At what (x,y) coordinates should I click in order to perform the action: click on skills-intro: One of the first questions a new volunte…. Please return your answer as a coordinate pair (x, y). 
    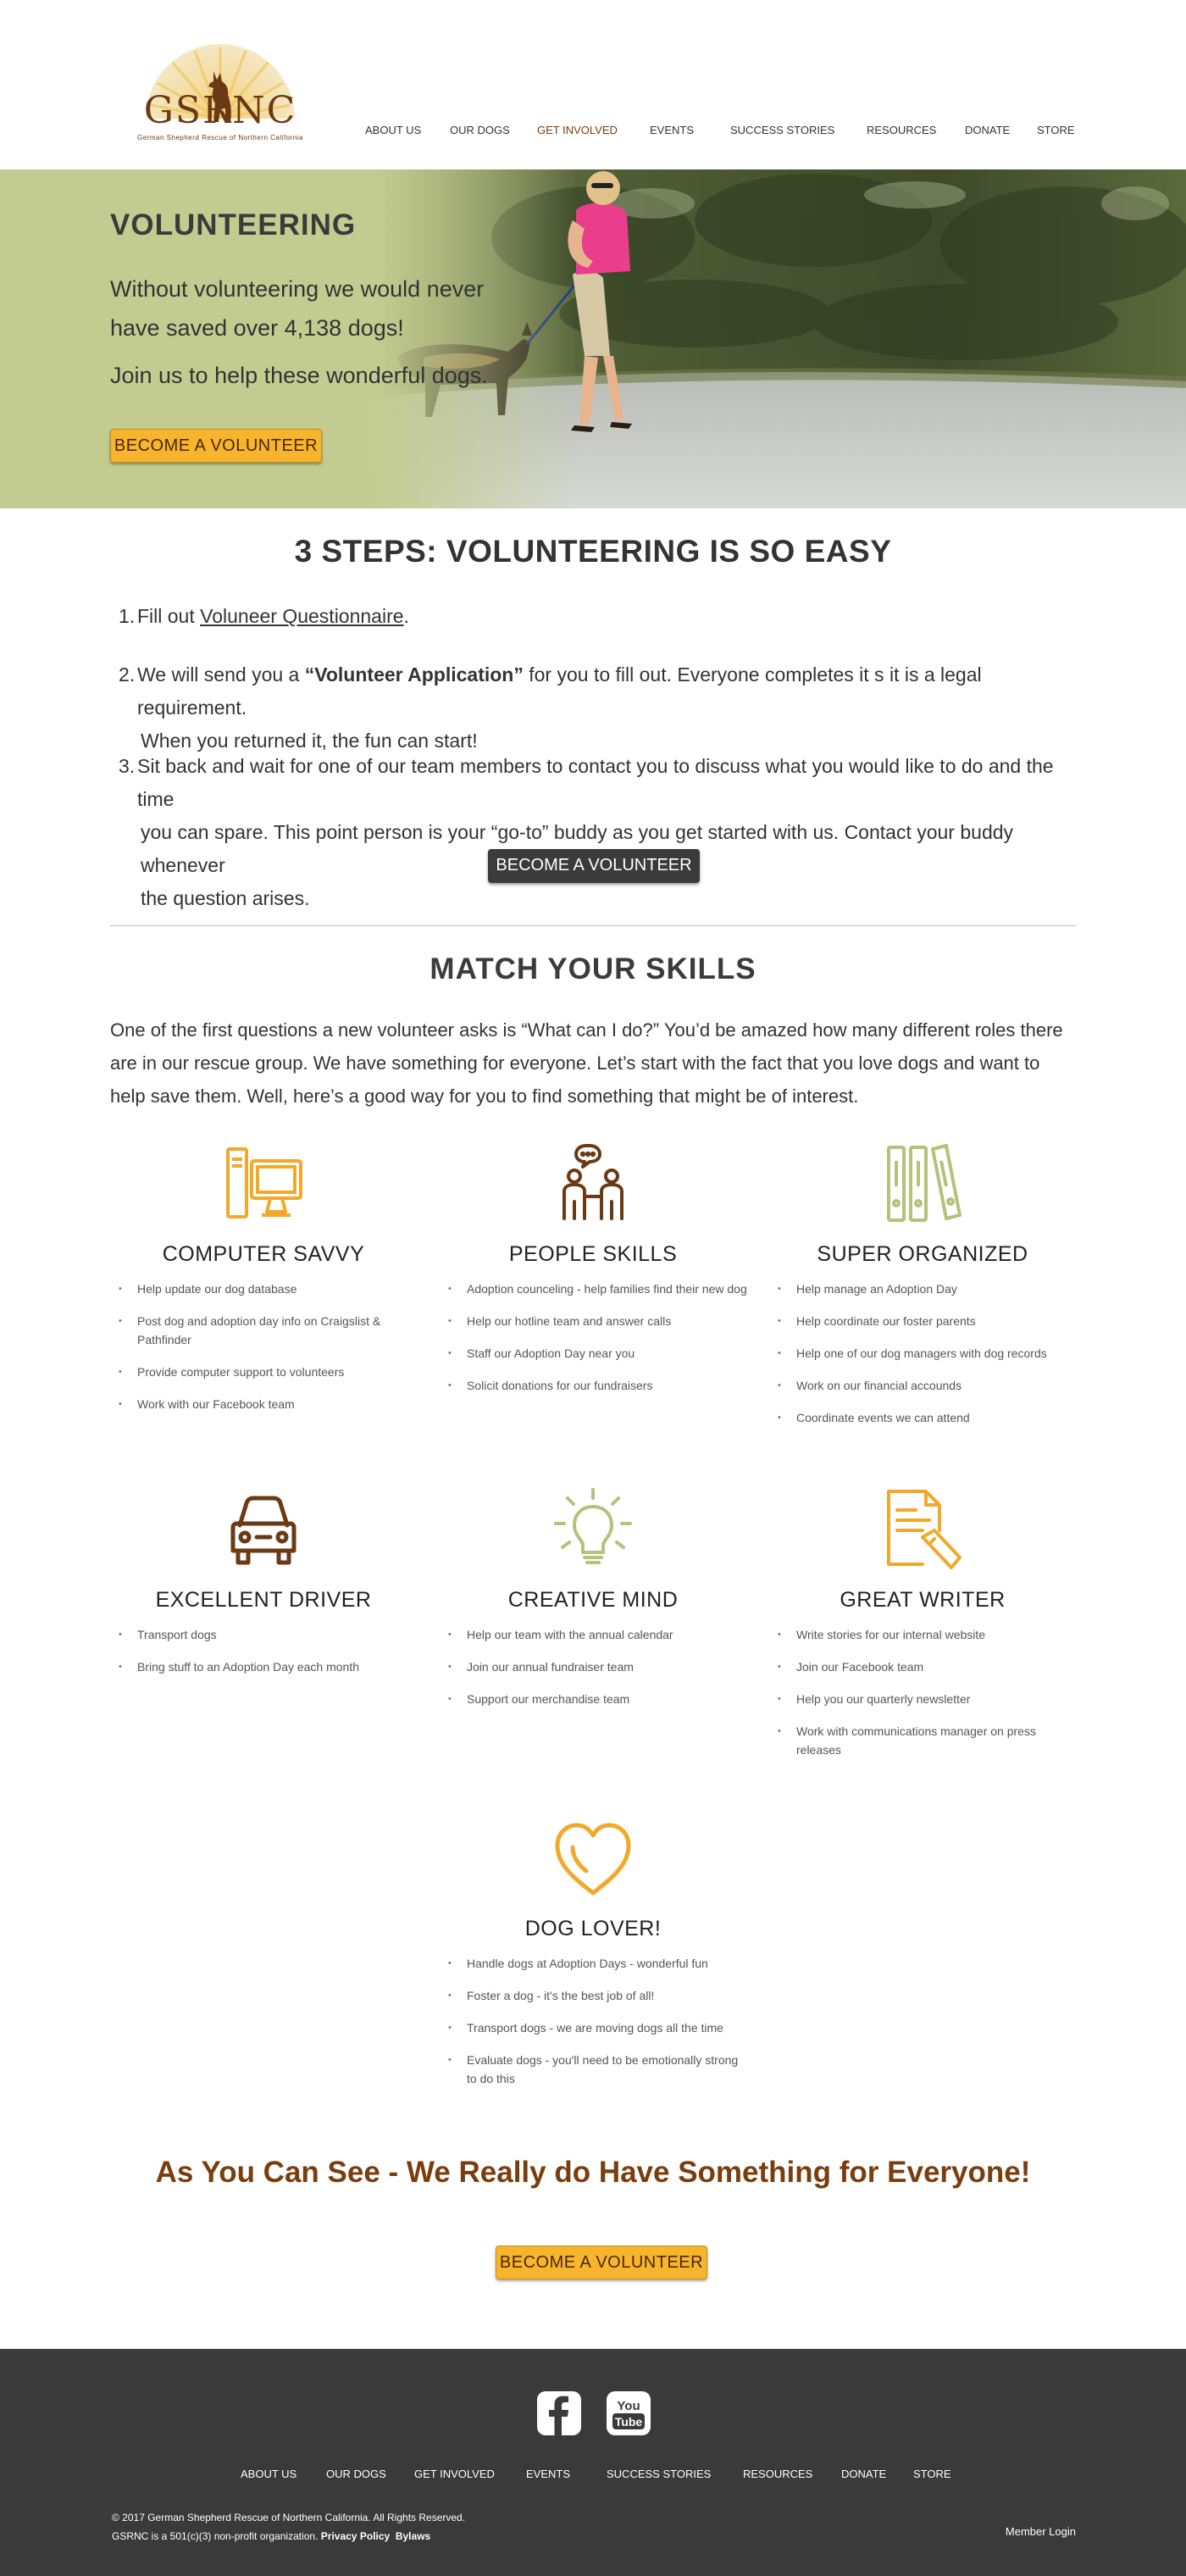
    Looking at the image, I should click on (586, 1063).